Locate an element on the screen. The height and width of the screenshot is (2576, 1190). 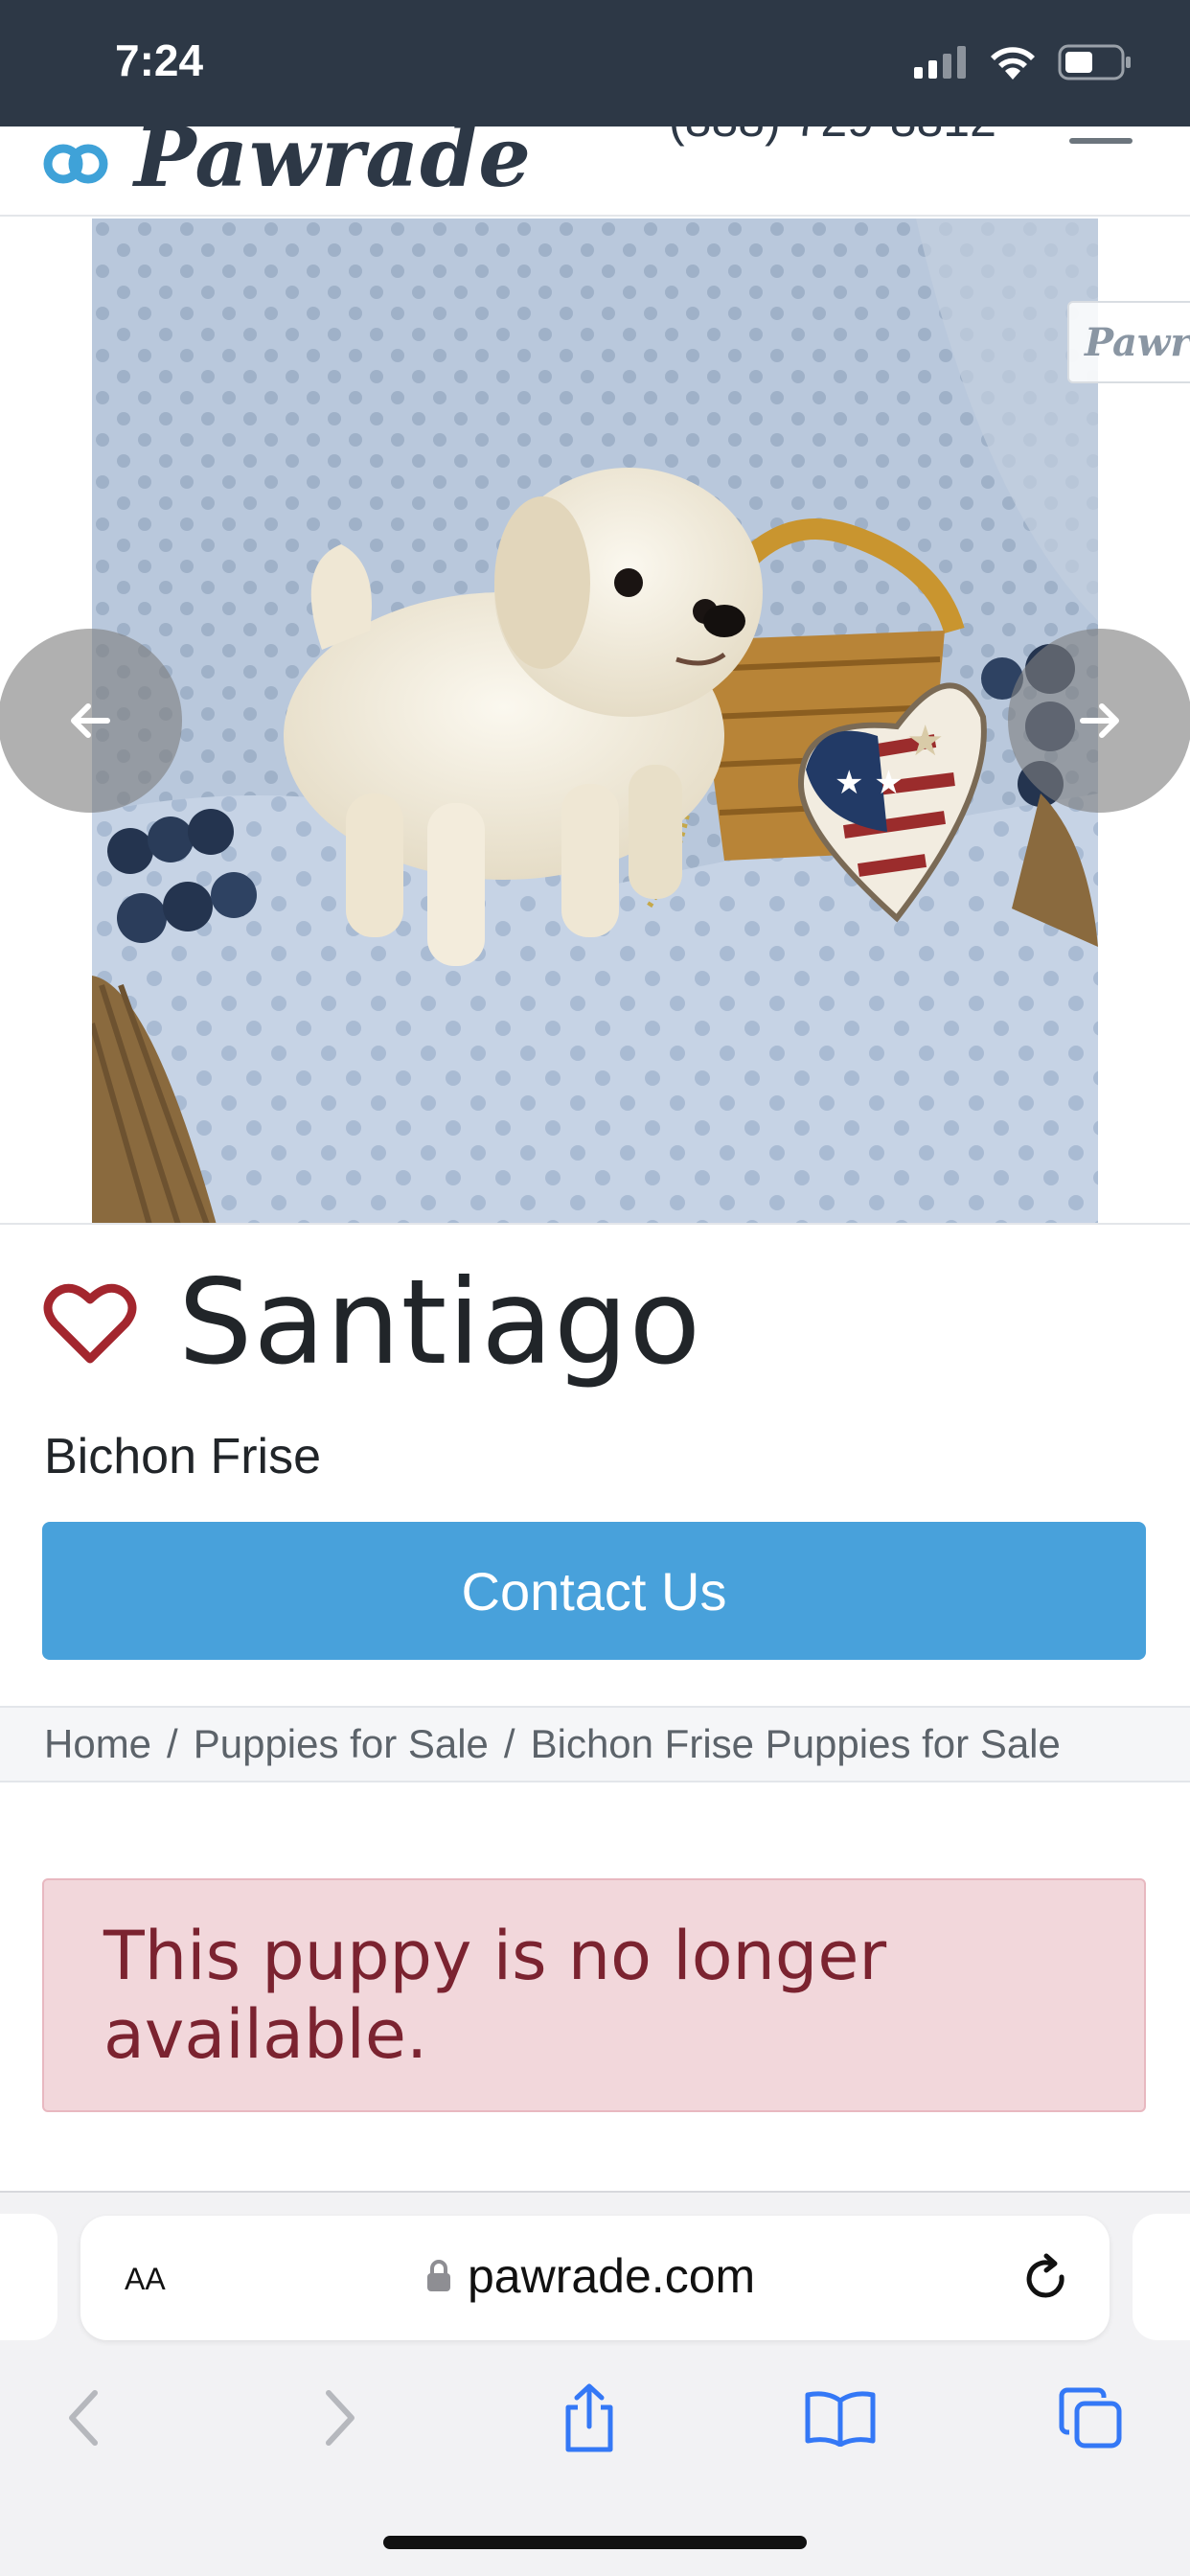
status-bar: 7:24 is located at coordinates (595, 63).